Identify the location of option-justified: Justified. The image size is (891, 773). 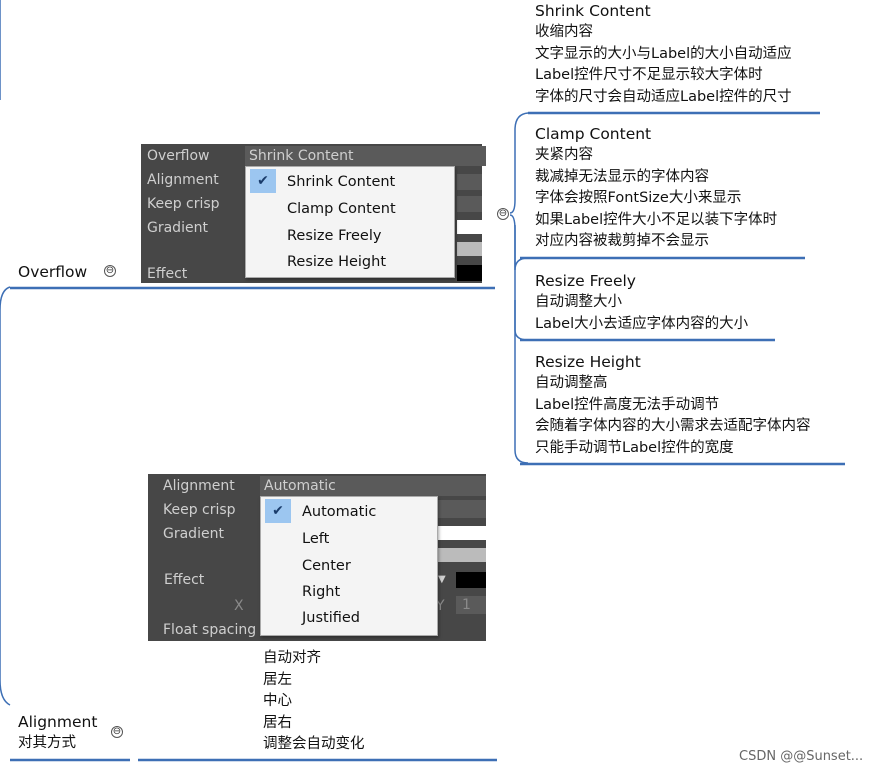
(349, 618).